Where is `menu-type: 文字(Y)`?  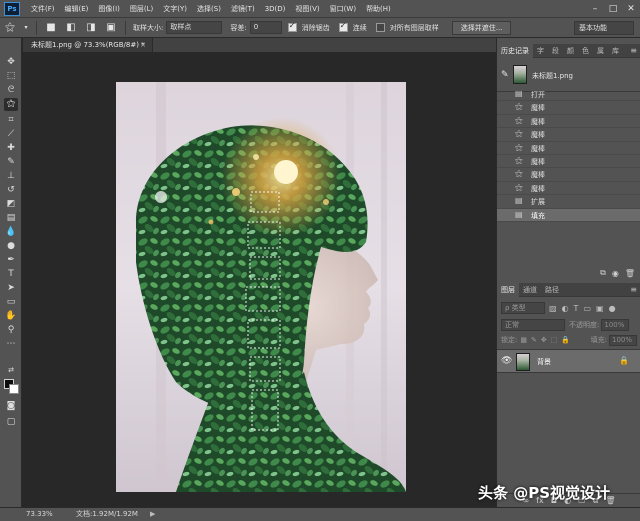 menu-type: 文字(Y) is located at coordinates (175, 9).